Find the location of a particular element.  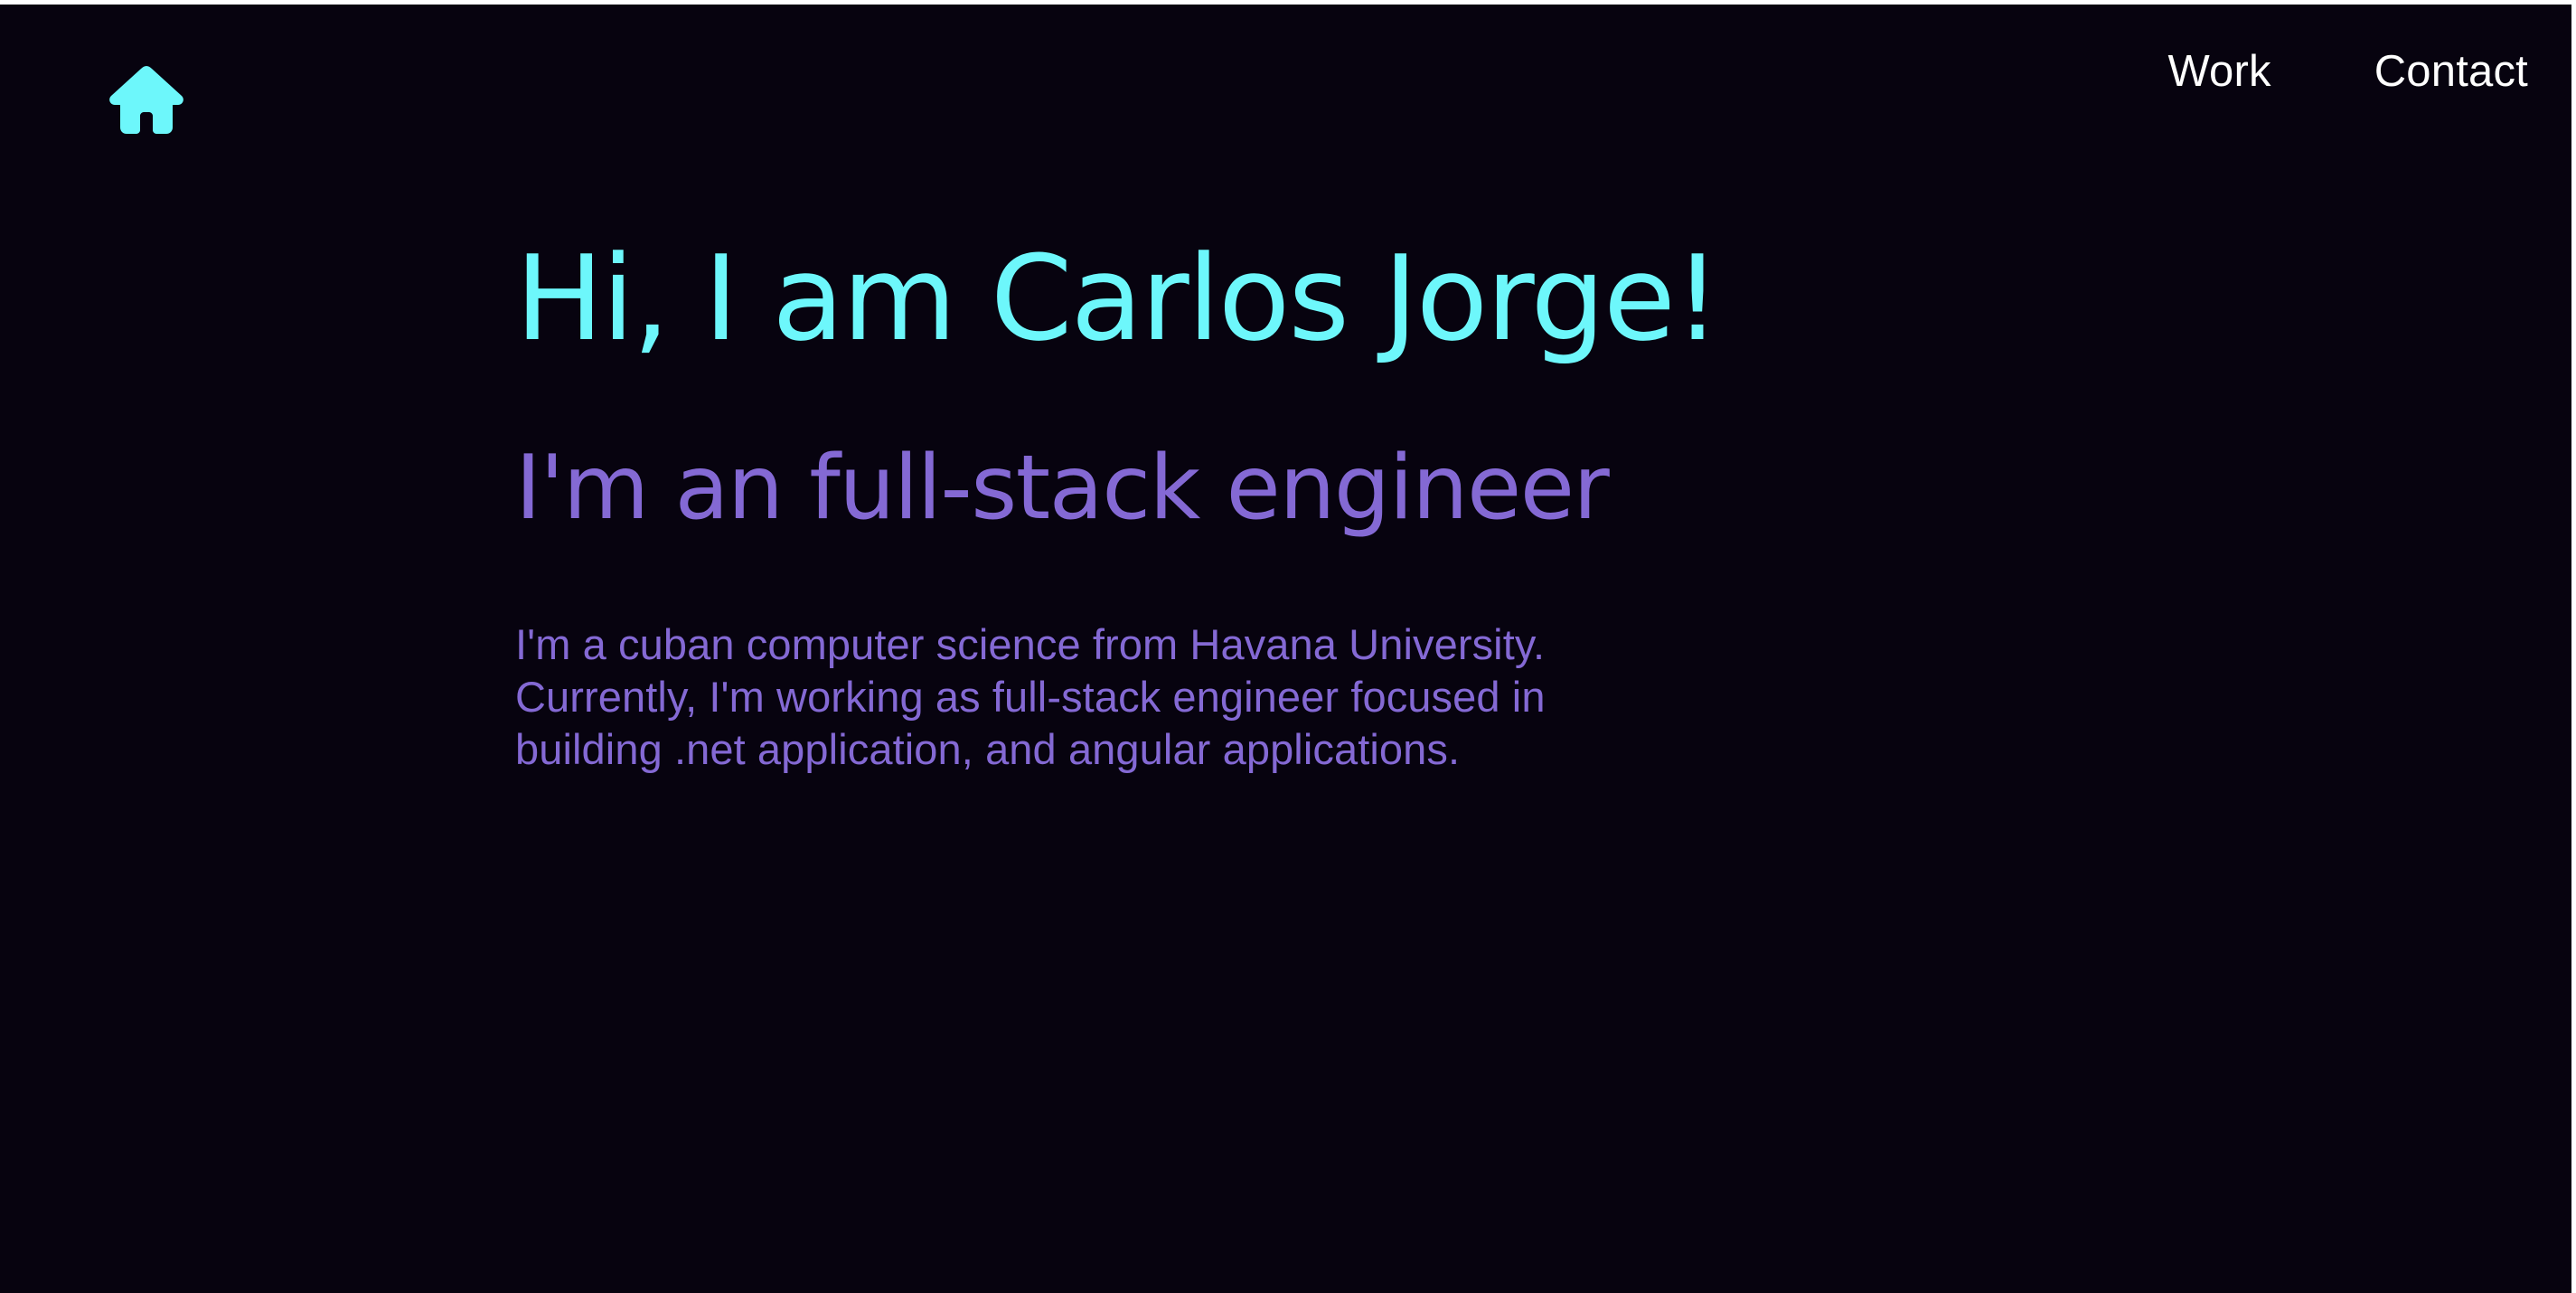

hero-title: Hi, I am Carlos Jorge! is located at coordinates (1118, 298).